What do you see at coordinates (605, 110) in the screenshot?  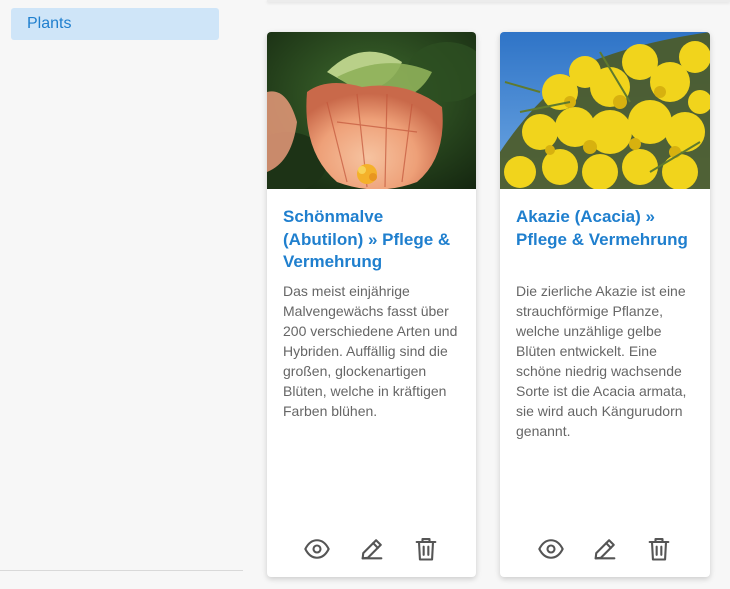 I see `acacia-flower-image` at bounding box center [605, 110].